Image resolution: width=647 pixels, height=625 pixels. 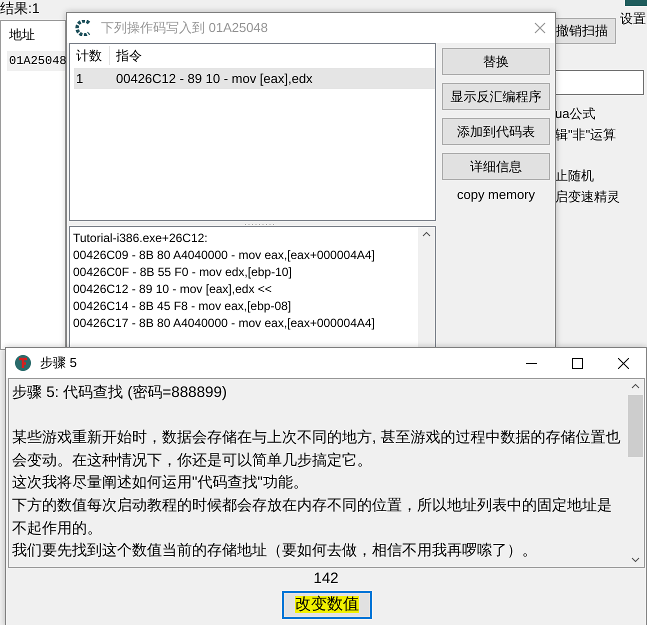 What do you see at coordinates (587, 113) in the screenshot?
I see `option-label: ua公式` at bounding box center [587, 113].